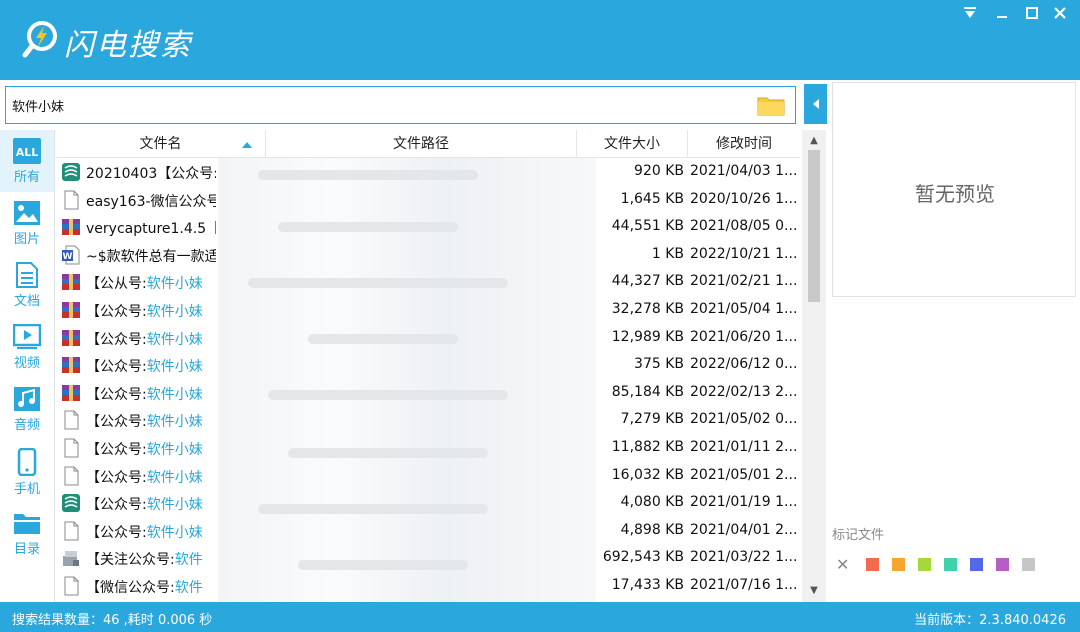 The width and height of the screenshot is (1080, 632). Describe the element at coordinates (659, 364) in the screenshot. I see `file-size: 375 KB` at that location.